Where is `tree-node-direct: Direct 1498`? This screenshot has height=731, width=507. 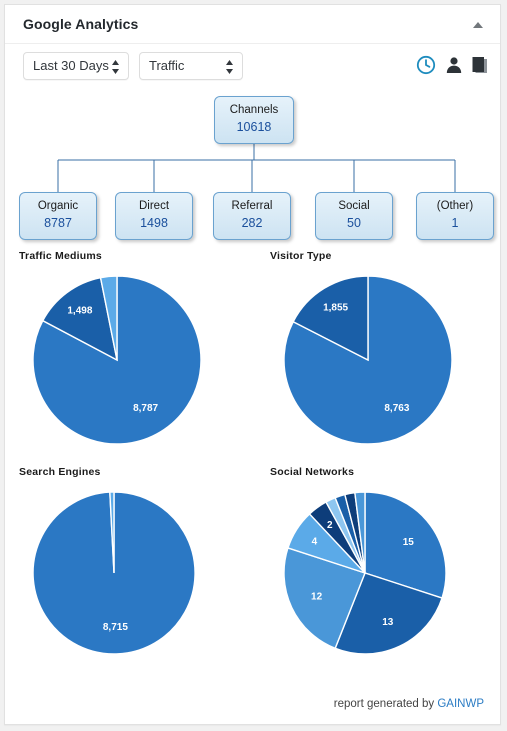
tree-node-direct: Direct 1498 is located at coordinates (154, 216).